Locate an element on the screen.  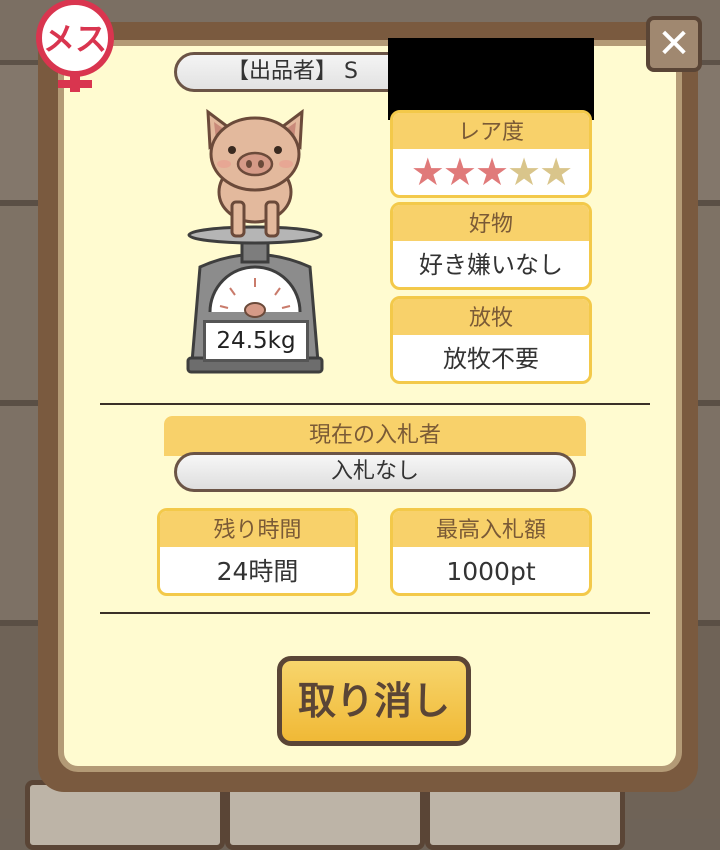
rarity-stars: ★★★★★ is located at coordinates (491, 172).